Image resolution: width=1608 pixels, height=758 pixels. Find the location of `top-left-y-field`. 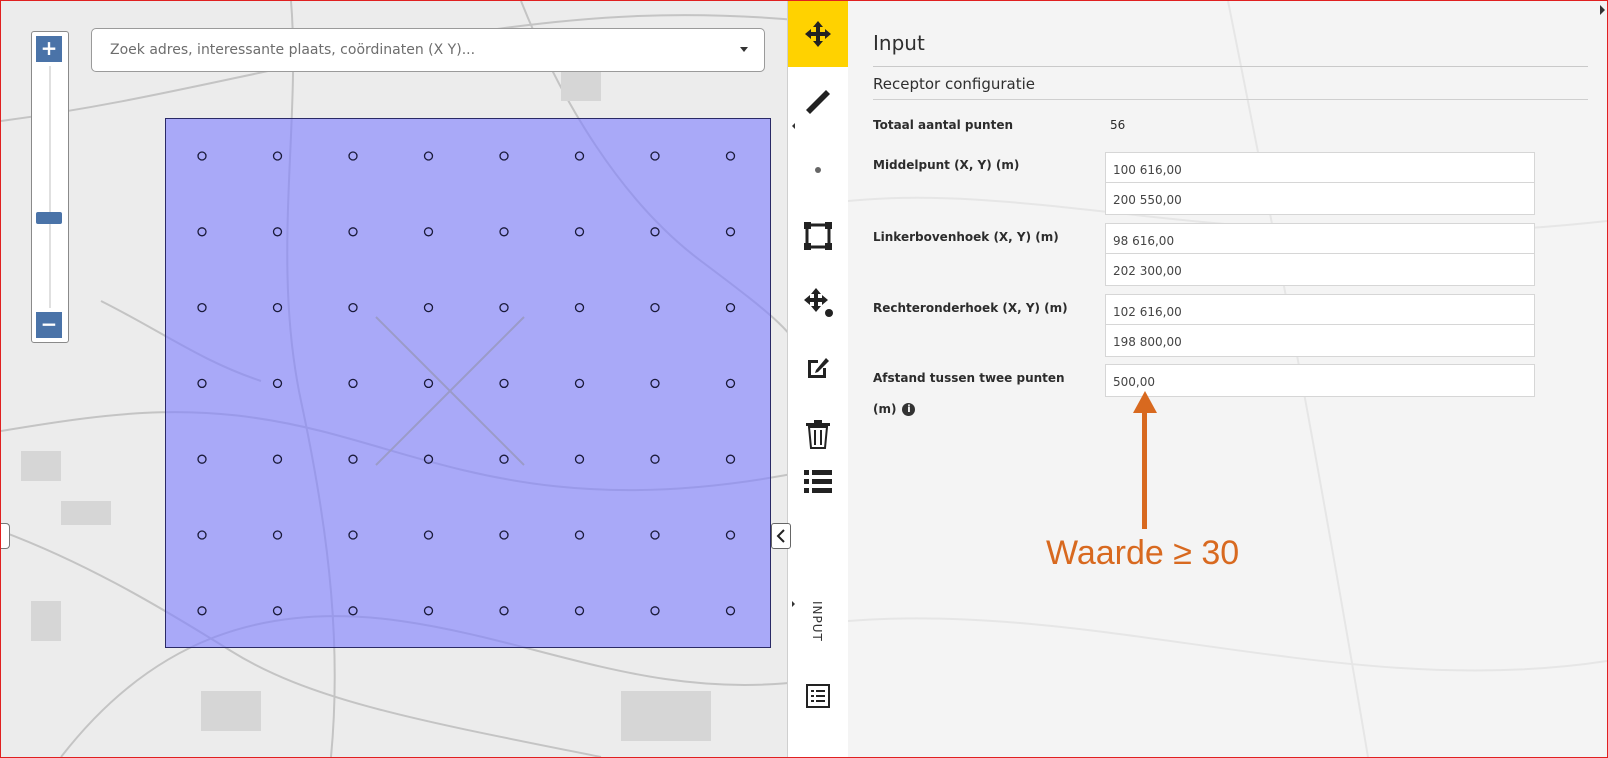

top-left-y-field is located at coordinates (1320, 270).